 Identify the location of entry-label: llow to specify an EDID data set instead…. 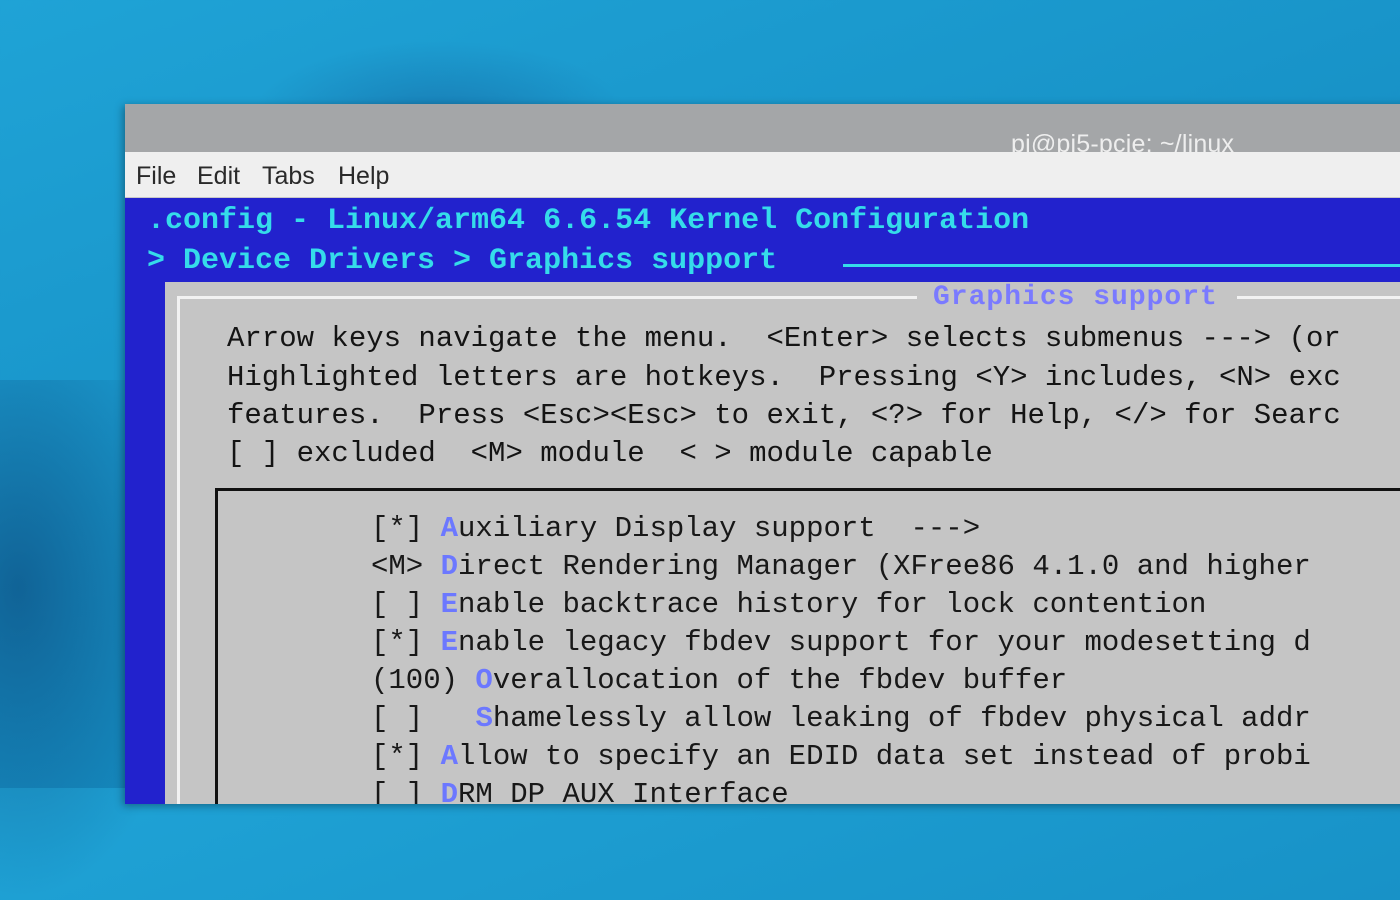
(884, 756).